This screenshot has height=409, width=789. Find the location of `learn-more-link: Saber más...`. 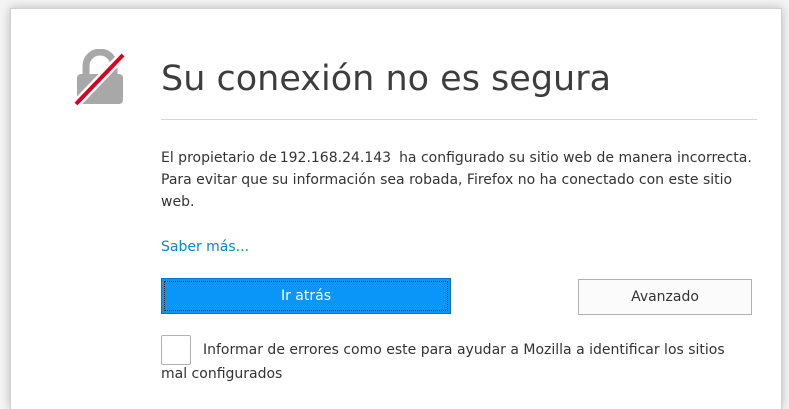

learn-more-link: Saber más... is located at coordinates (205, 247).